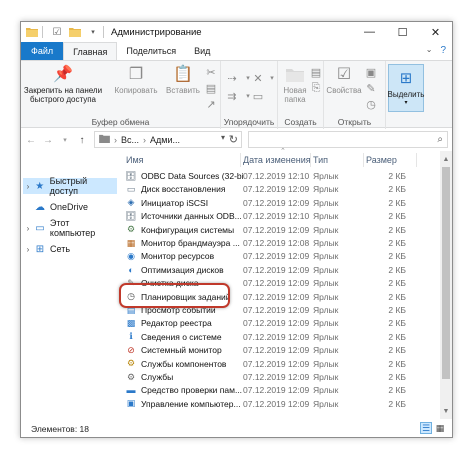  Describe the element at coordinates (326, 350) in the screenshot. I see `file-type: Ярлык` at that location.